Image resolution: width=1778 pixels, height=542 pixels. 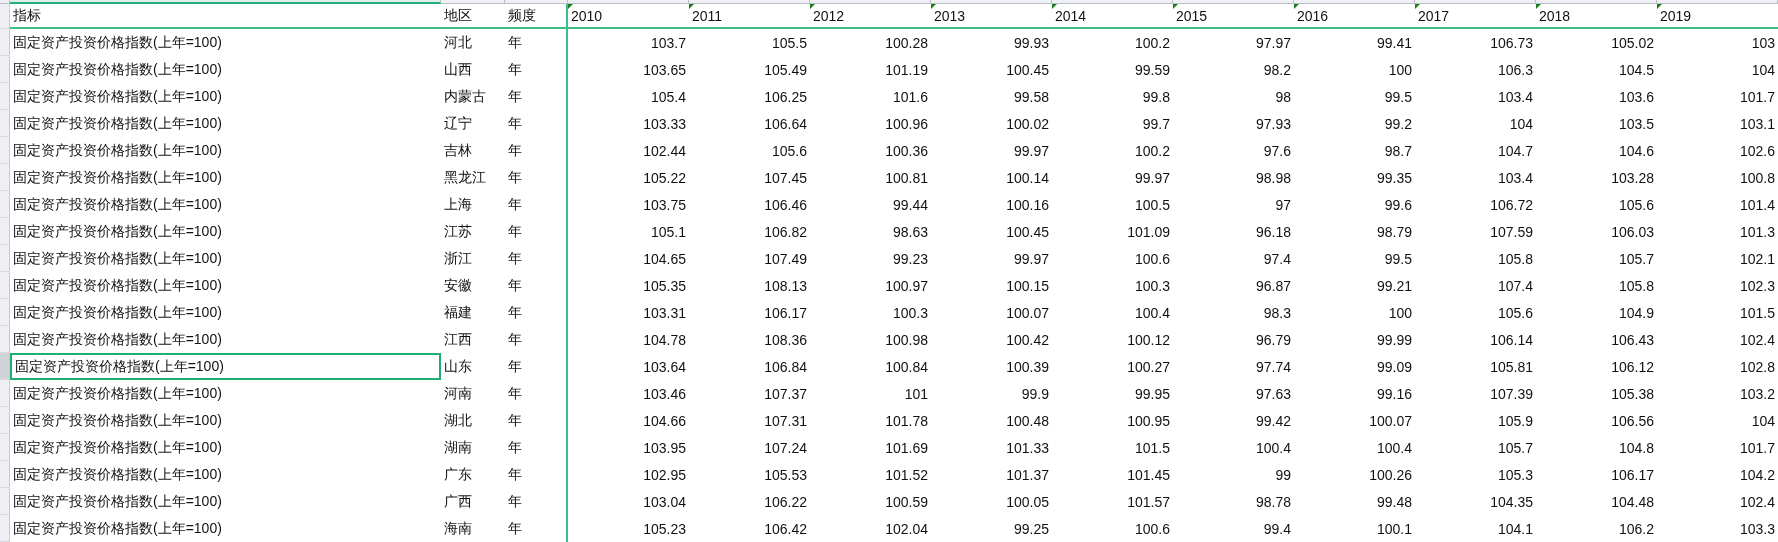 What do you see at coordinates (1027, 178) in the screenshot?
I see `table-cell-text: 100.14` at bounding box center [1027, 178].